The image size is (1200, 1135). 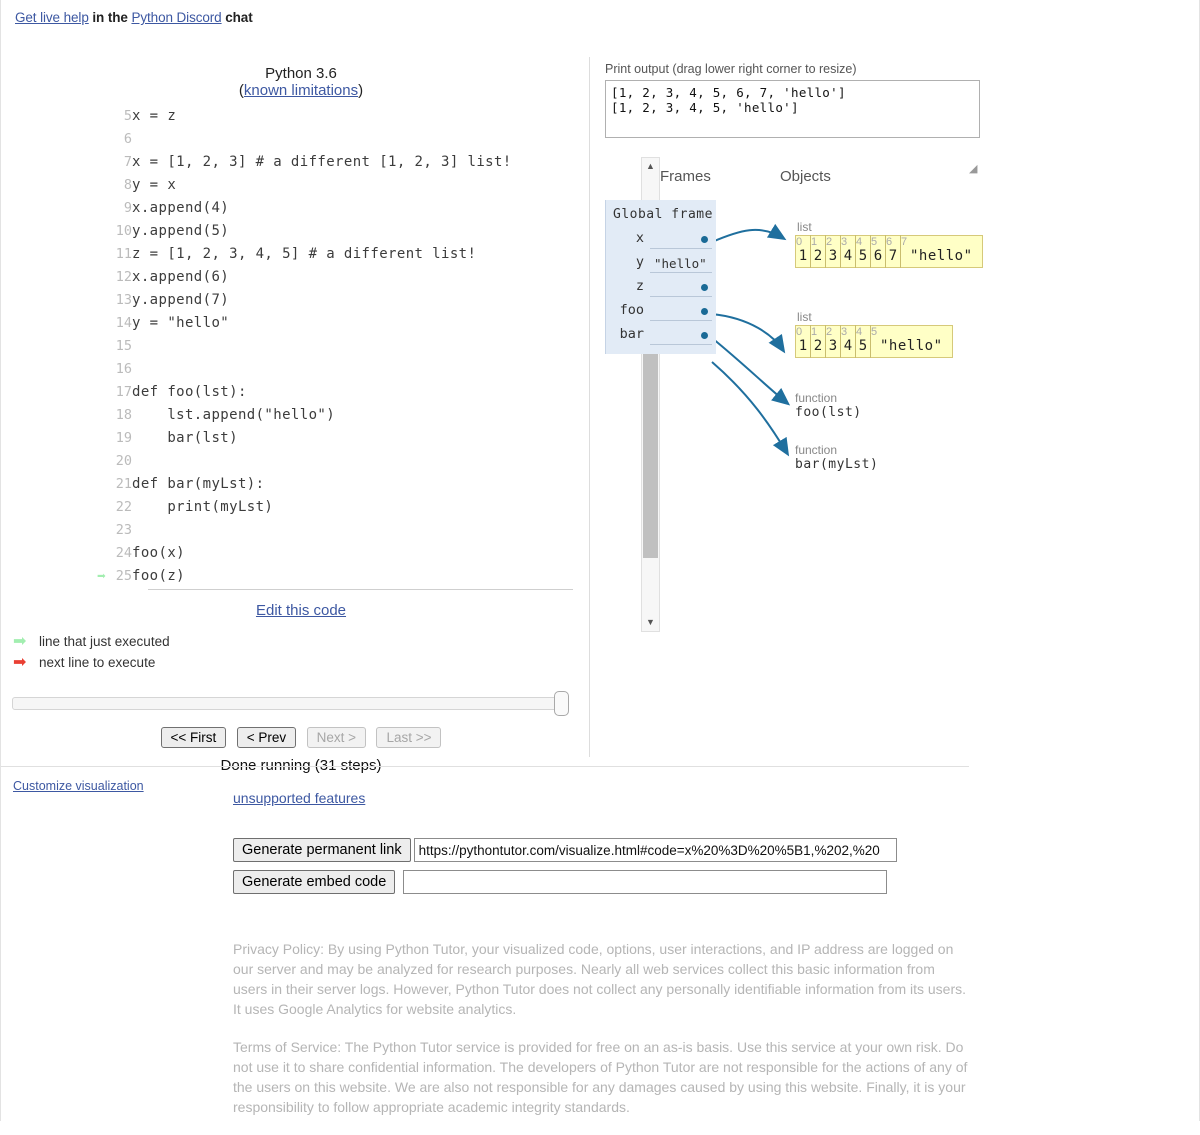 What do you see at coordinates (294, 553) in the screenshot?
I see `code-line-row: 24 foo(x)` at bounding box center [294, 553].